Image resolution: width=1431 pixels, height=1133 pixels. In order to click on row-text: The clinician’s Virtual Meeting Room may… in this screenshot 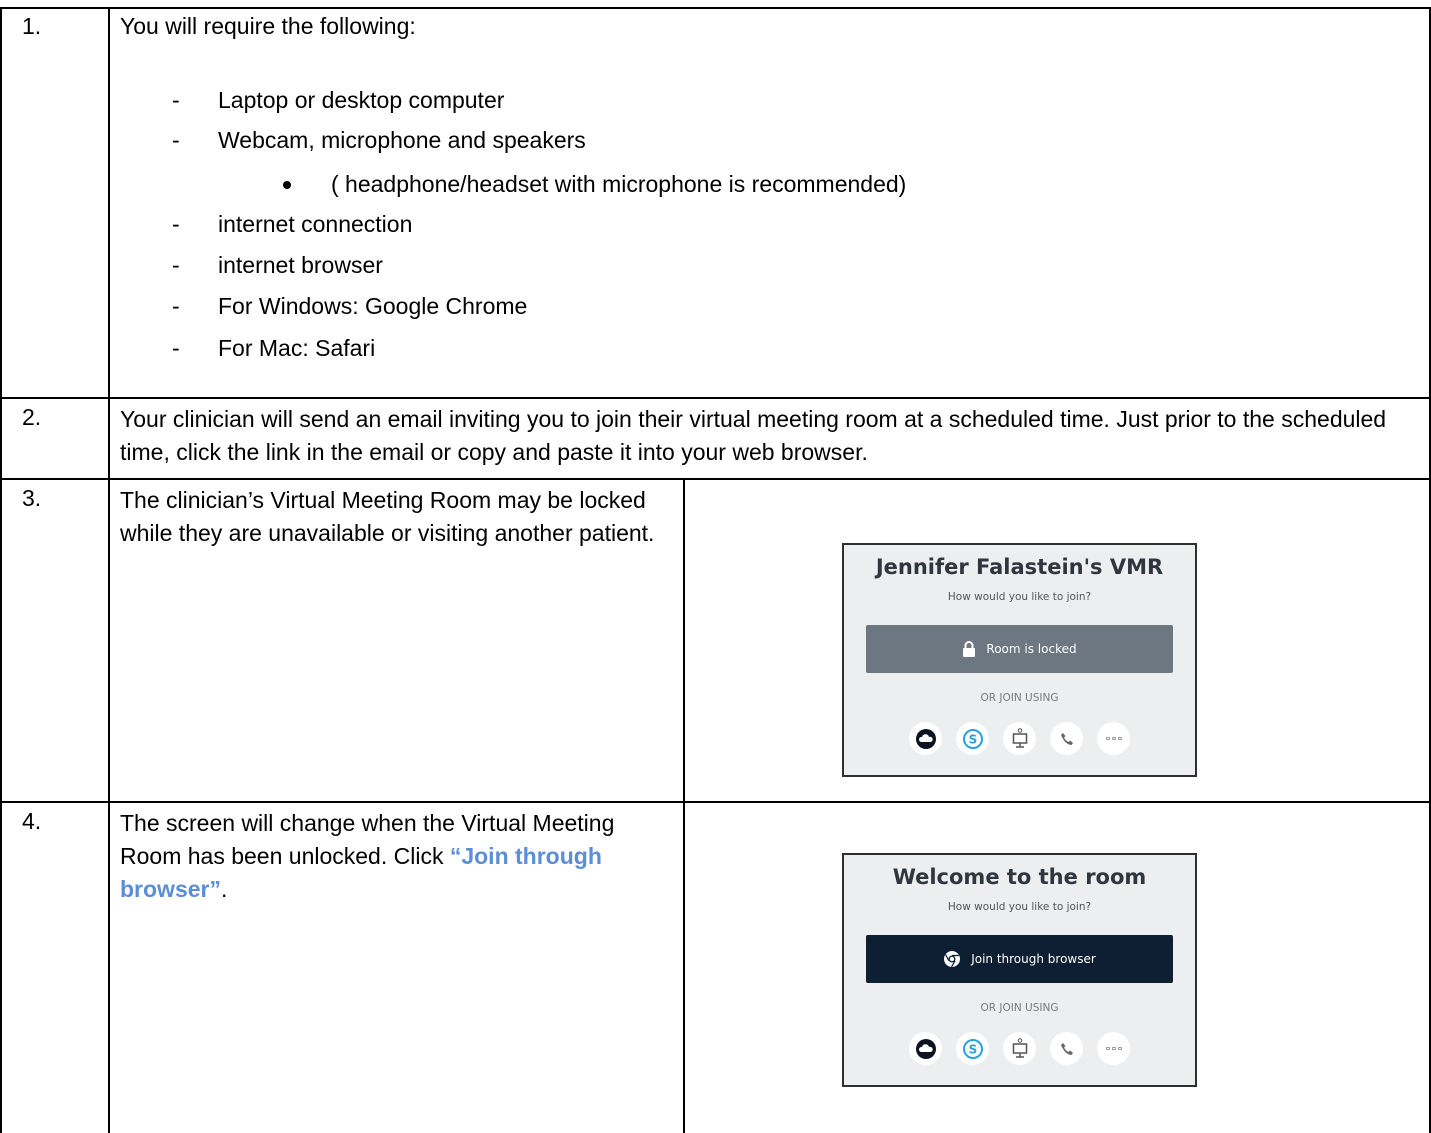, I will do `click(387, 516)`.